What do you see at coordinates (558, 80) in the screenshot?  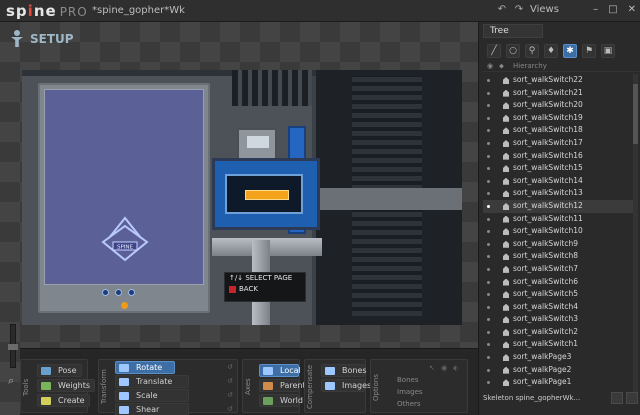 I see `tree-row: sort_walkSwitch22` at bounding box center [558, 80].